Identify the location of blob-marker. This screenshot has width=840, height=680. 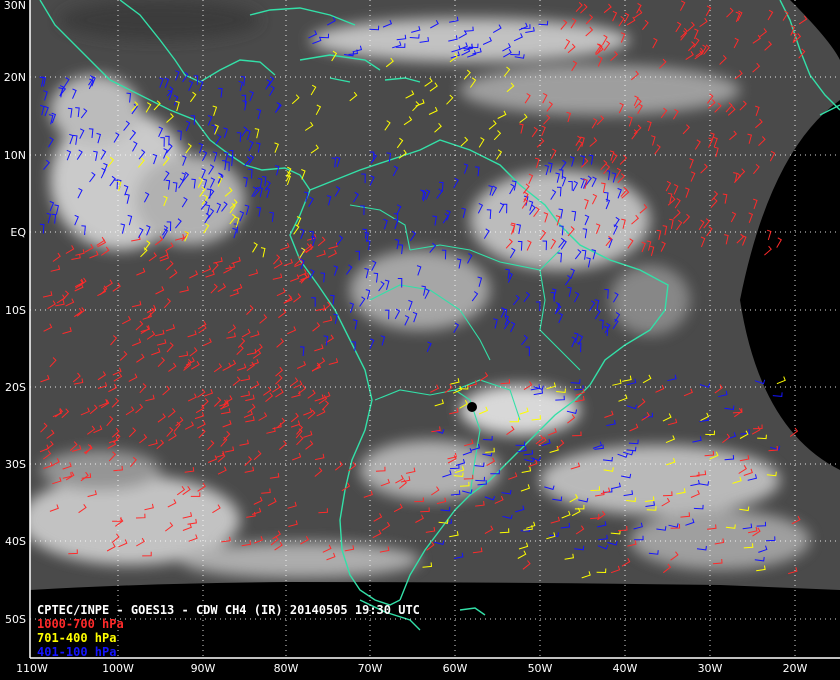
(472, 407).